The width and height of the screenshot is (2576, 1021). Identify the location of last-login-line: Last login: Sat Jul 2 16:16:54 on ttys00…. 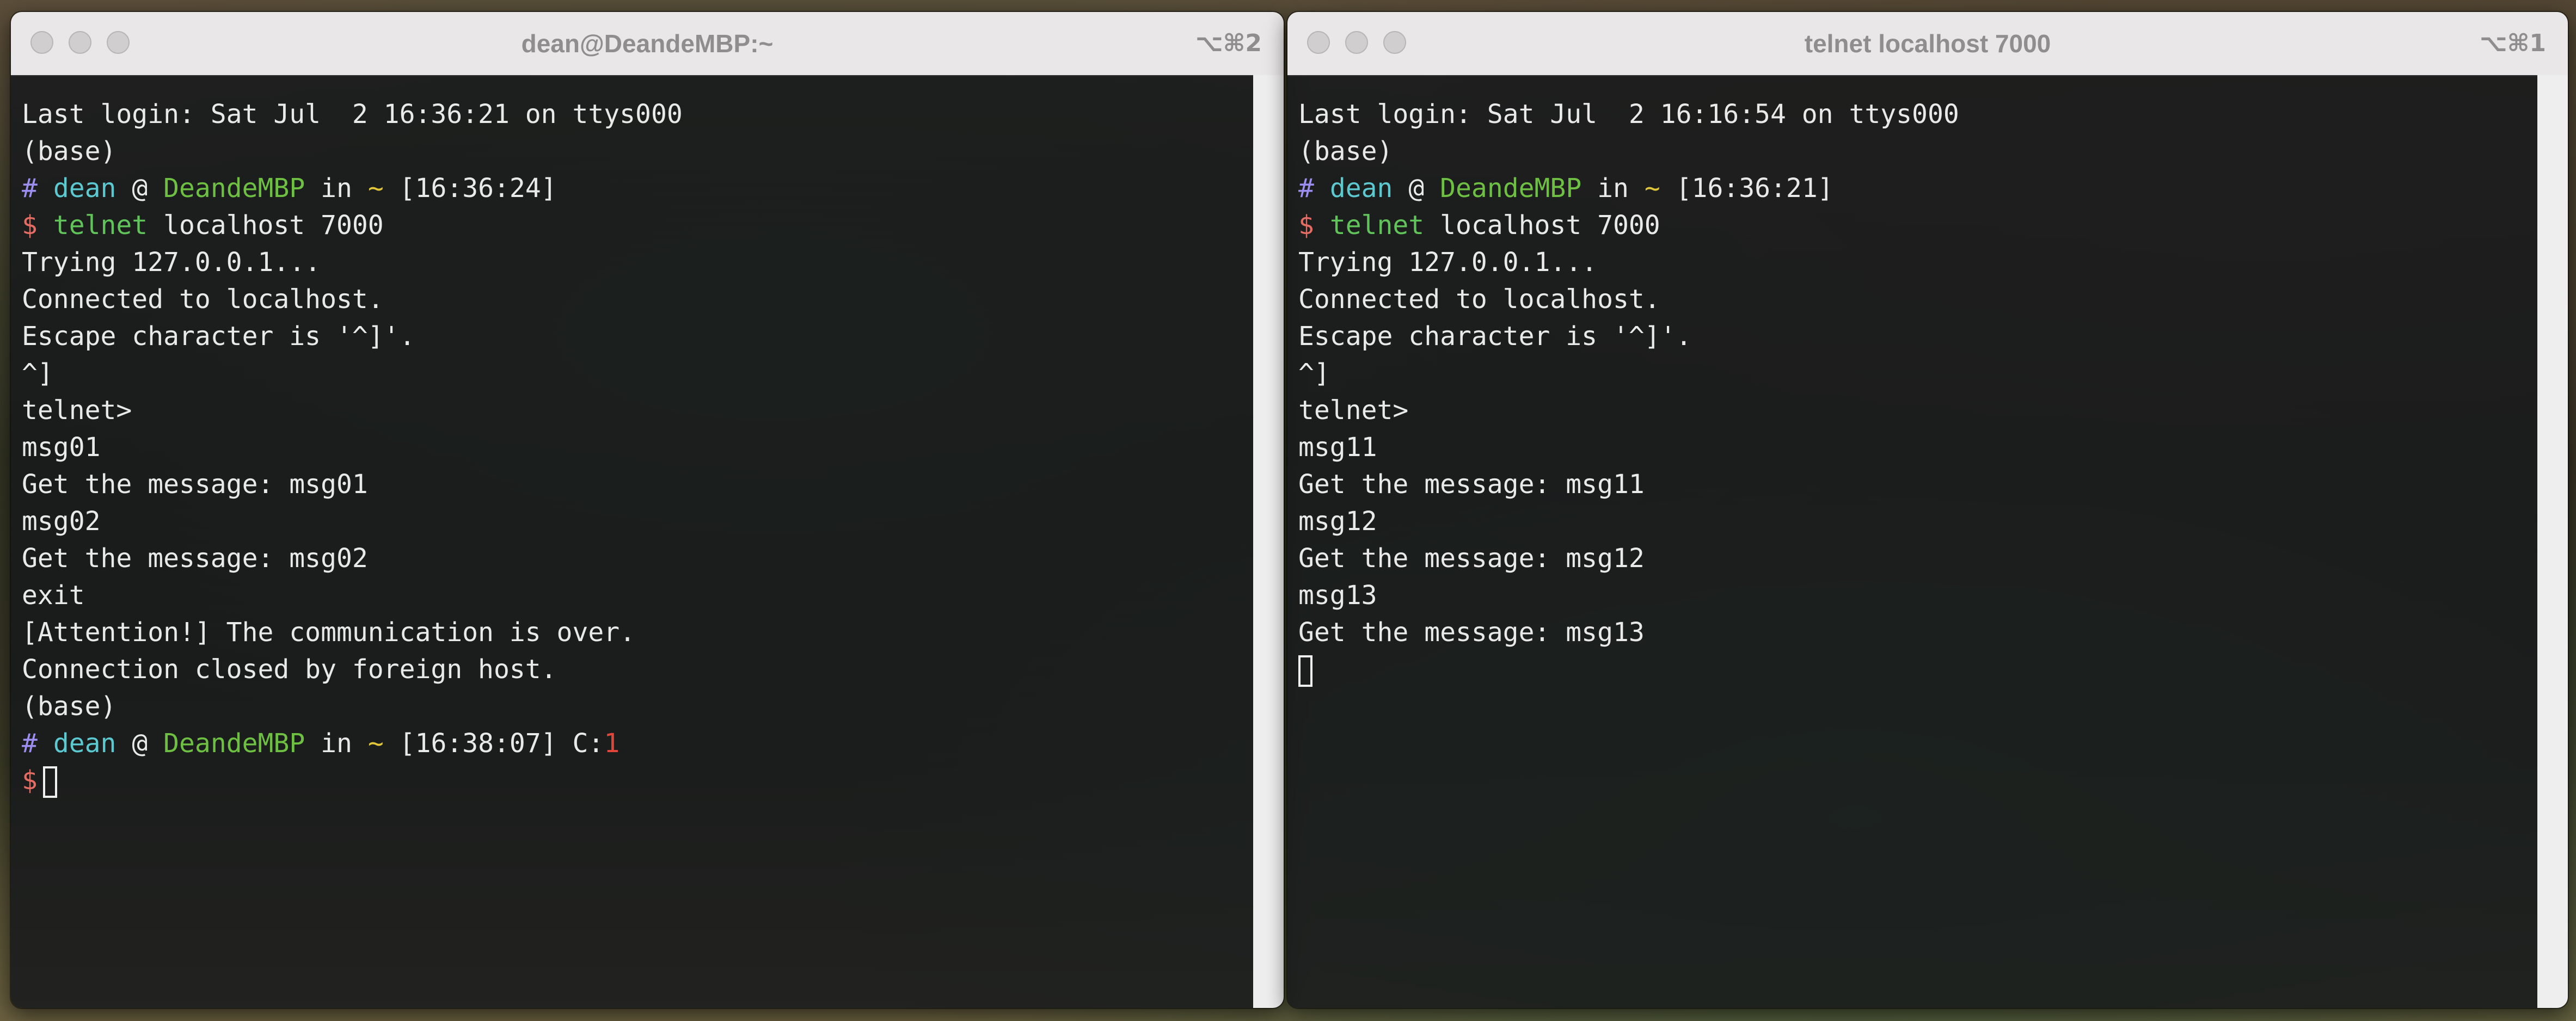
(1628, 114).